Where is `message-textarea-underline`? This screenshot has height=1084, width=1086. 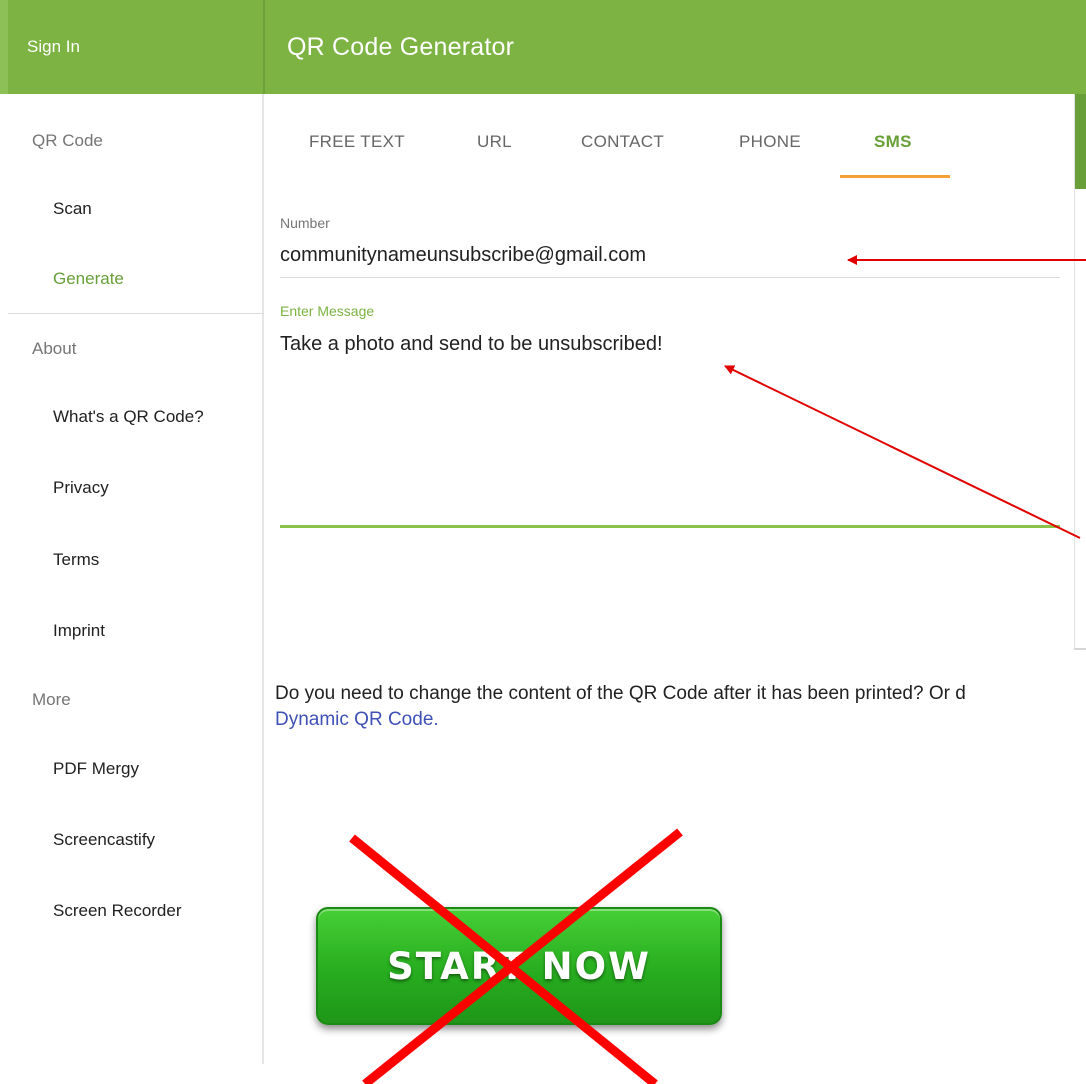
message-textarea-underline is located at coordinates (670, 526).